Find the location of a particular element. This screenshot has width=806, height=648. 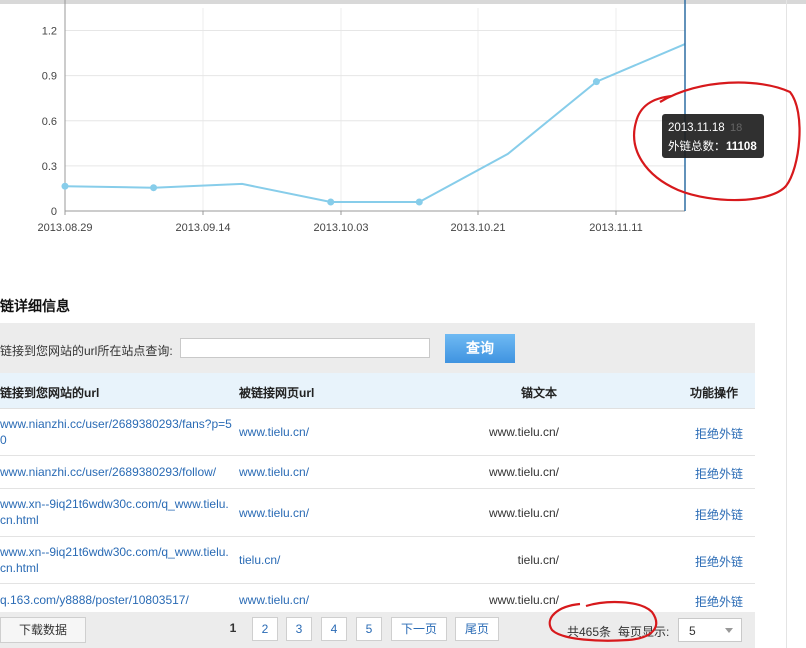

download-data-button: 下载数据 is located at coordinates (43, 630).